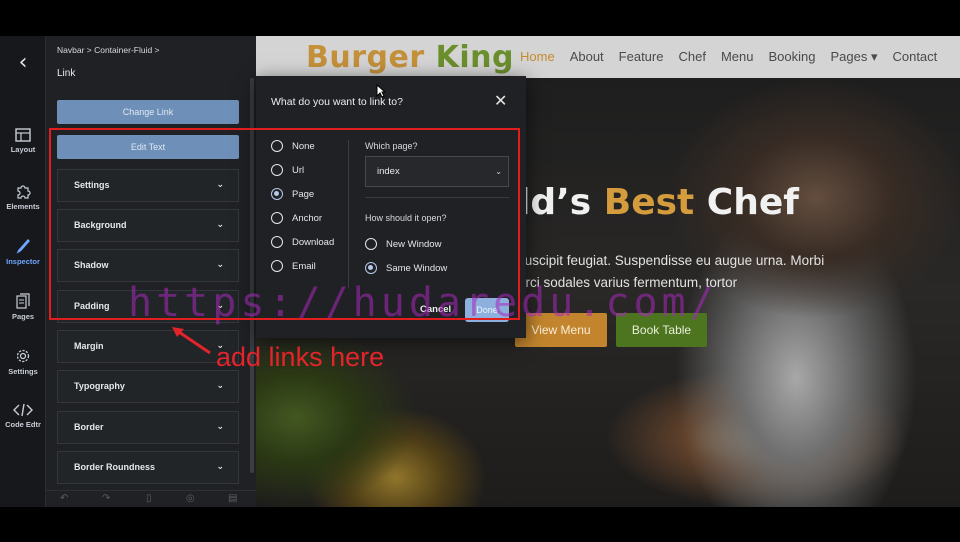  Describe the element at coordinates (691, 57) in the screenshot. I see `nav-link-chef: Chef` at that location.